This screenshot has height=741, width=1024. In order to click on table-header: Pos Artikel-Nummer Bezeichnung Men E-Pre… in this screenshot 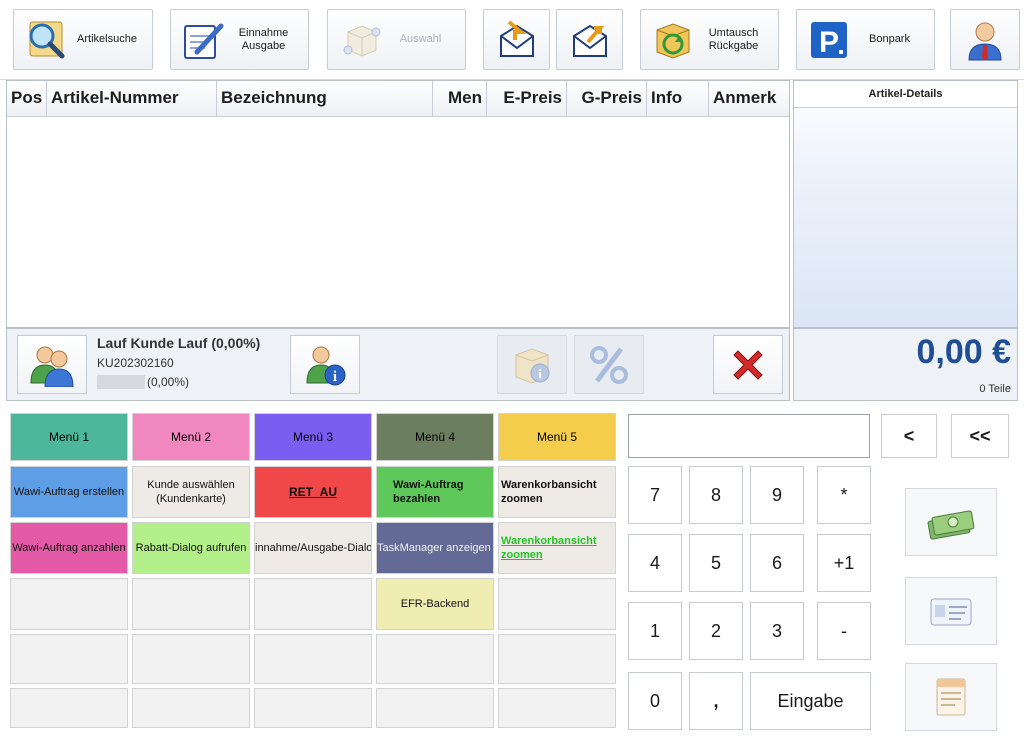, I will do `click(398, 99)`.